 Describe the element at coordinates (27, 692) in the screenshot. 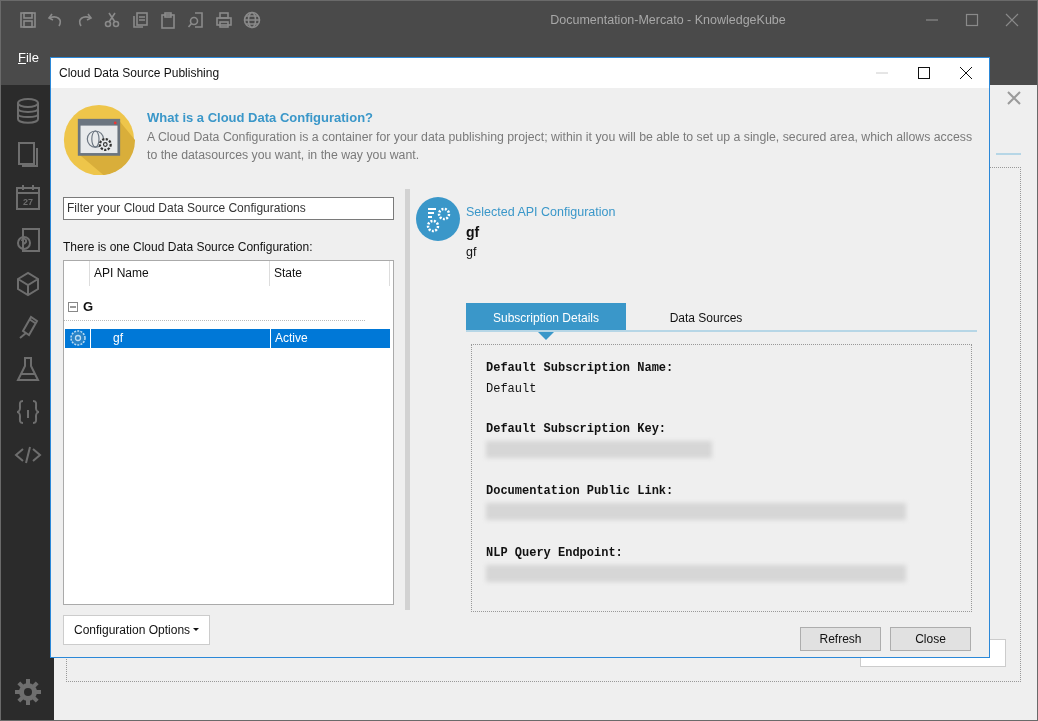

I see `settings-icon` at that location.